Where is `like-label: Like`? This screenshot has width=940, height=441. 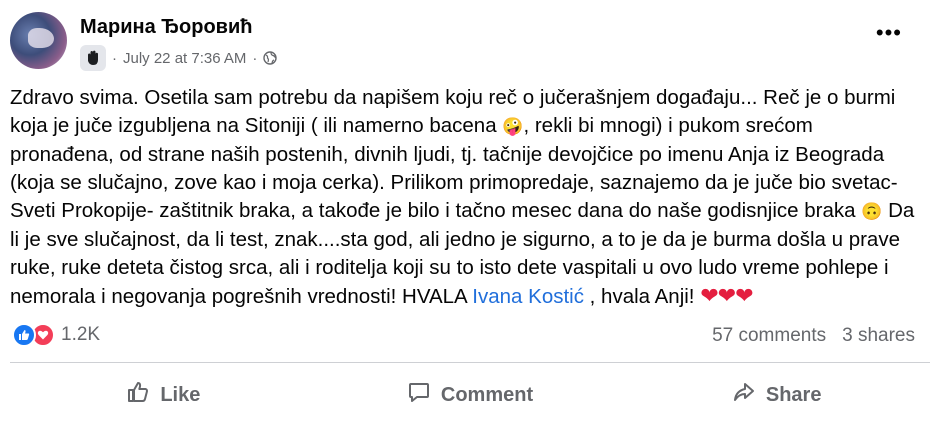
like-label: Like is located at coordinates (180, 394).